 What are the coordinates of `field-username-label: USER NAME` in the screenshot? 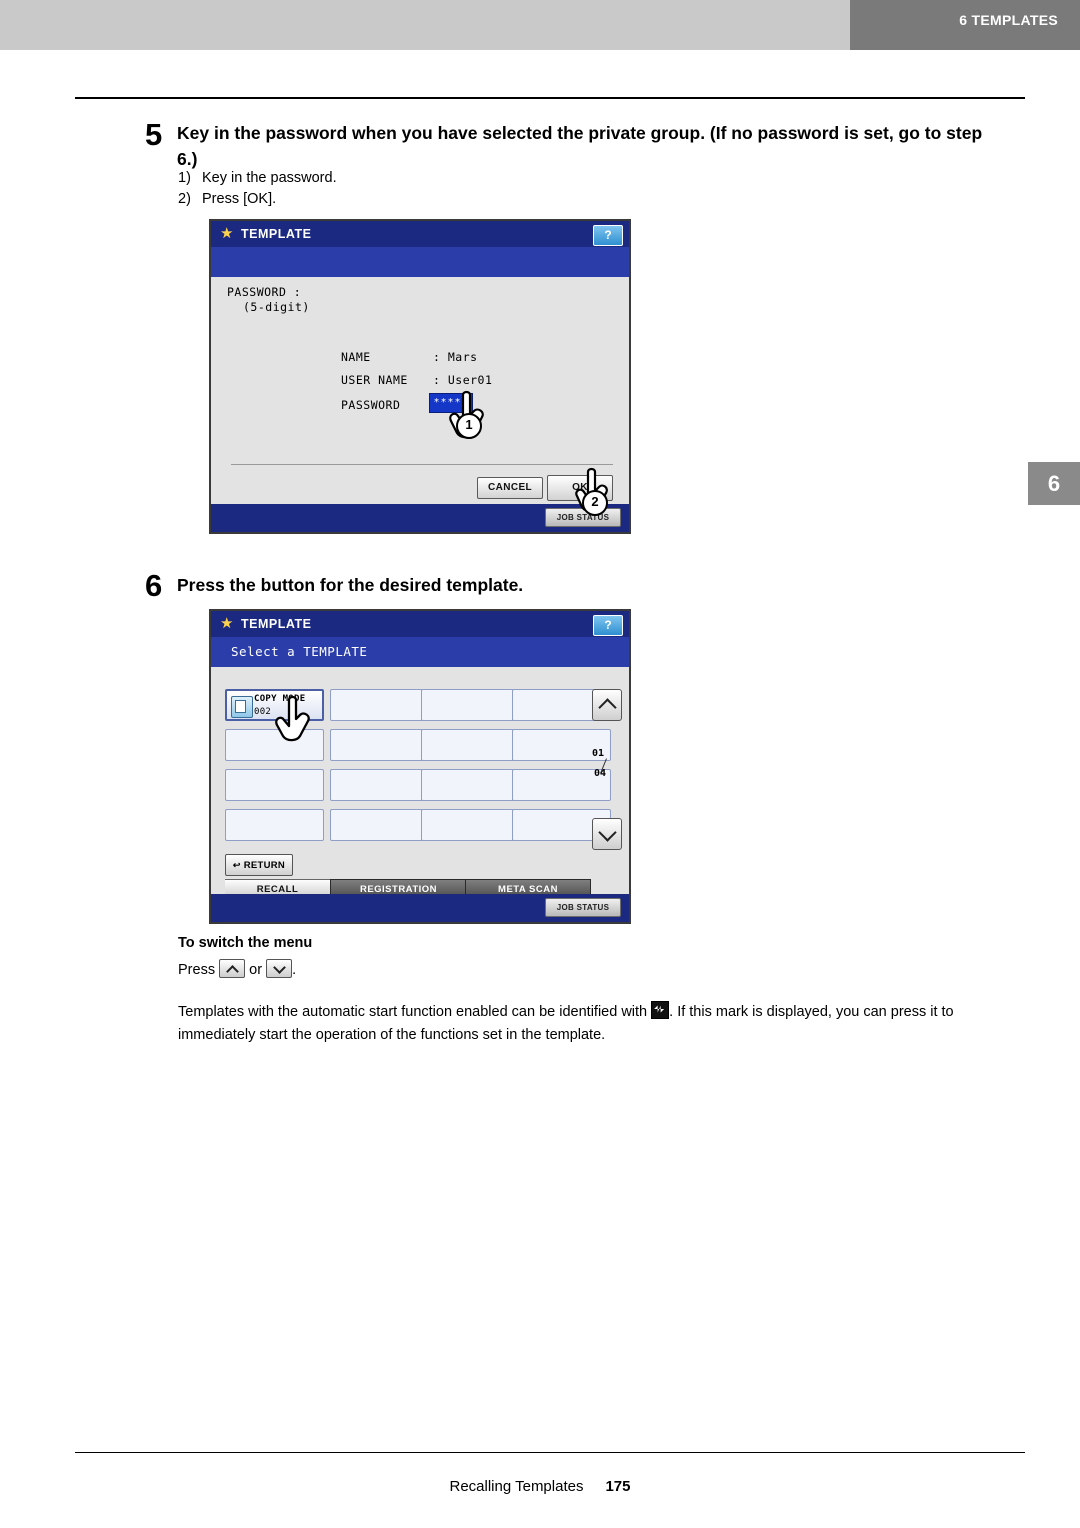 It's located at (374, 380).